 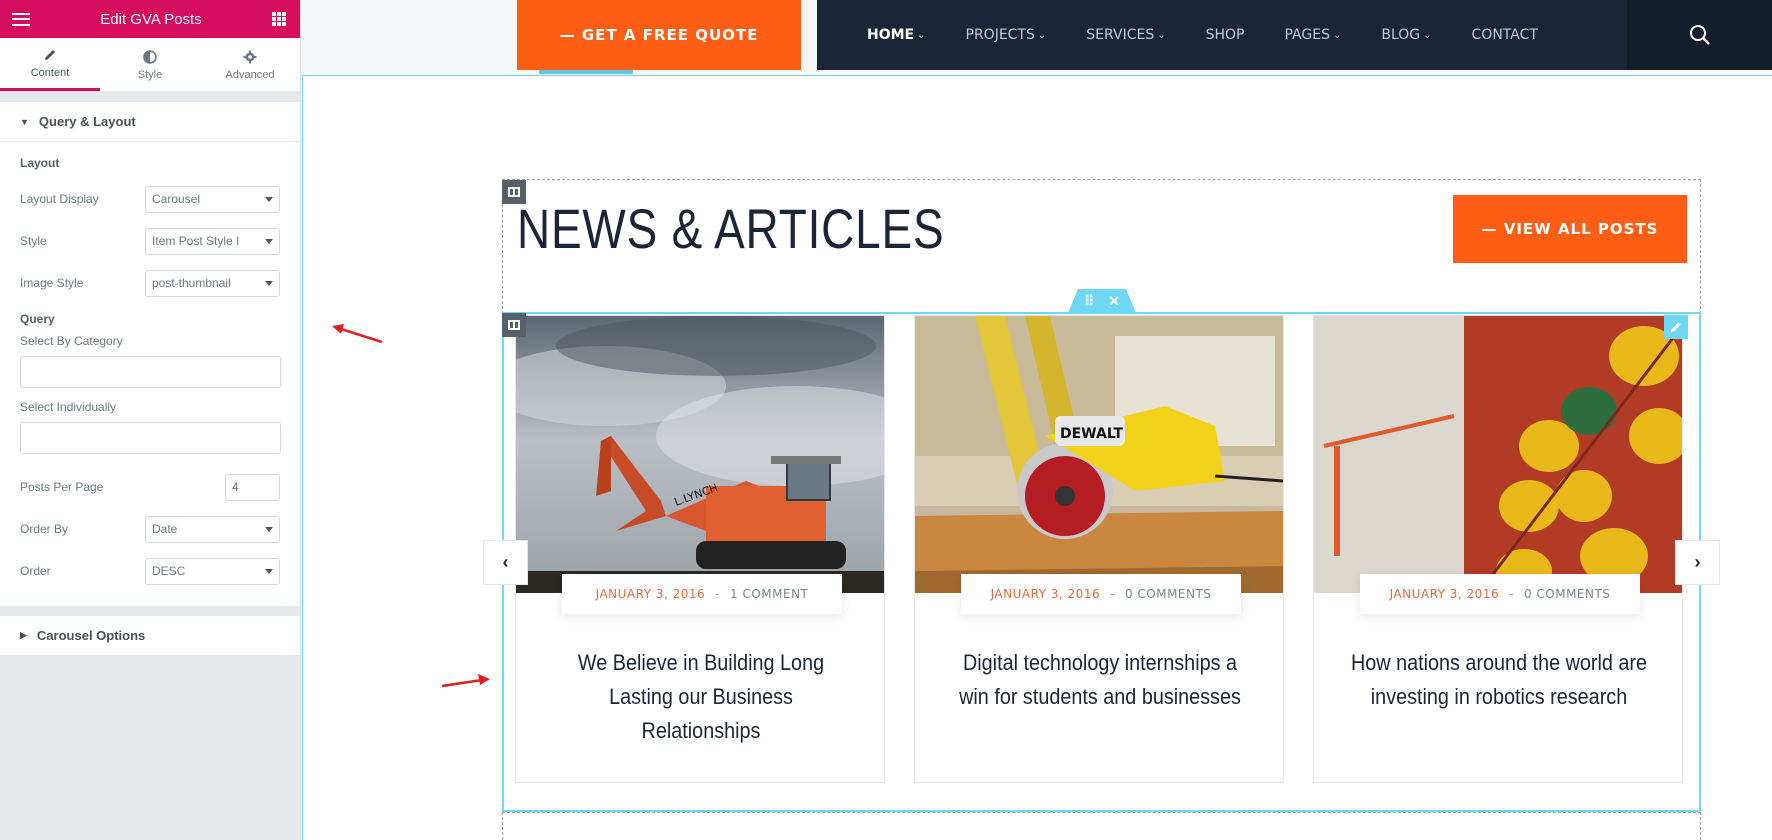 What do you see at coordinates (1102, 301) in the screenshot?
I see `section-handle: ⠿ ✕` at bounding box center [1102, 301].